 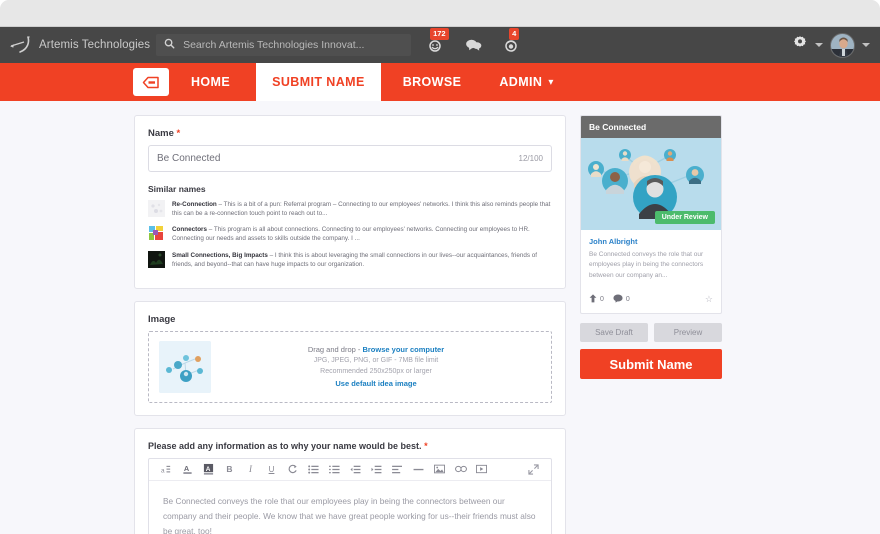 What do you see at coordinates (293, 45) in the screenshot?
I see `search-input` at bounding box center [293, 45].